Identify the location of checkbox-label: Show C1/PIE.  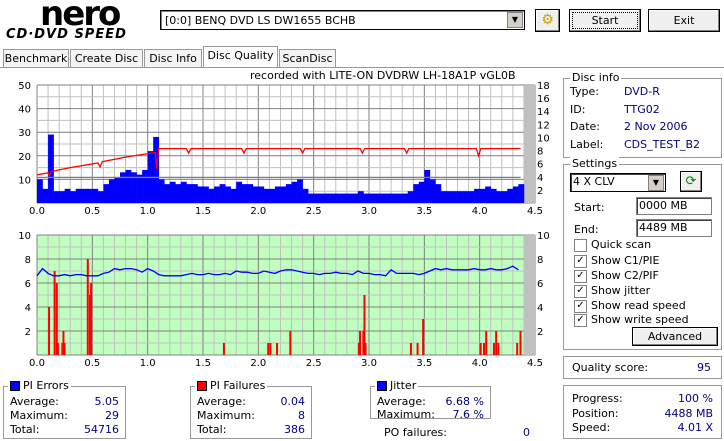
(625, 260).